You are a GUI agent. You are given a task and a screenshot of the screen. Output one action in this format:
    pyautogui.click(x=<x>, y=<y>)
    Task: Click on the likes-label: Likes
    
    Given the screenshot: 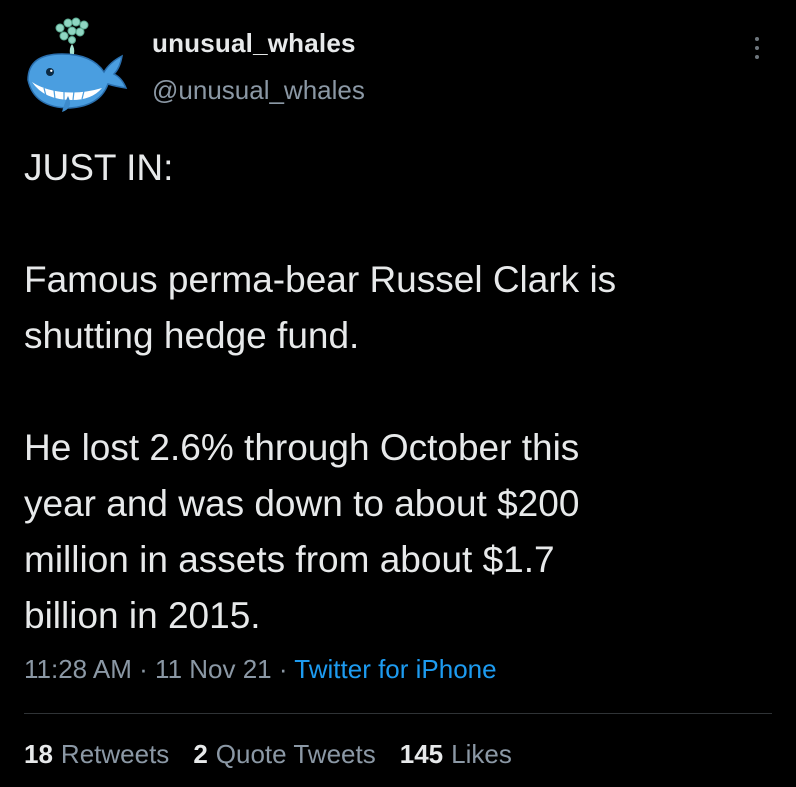 What is the action you would take?
    pyautogui.click(x=481, y=754)
    